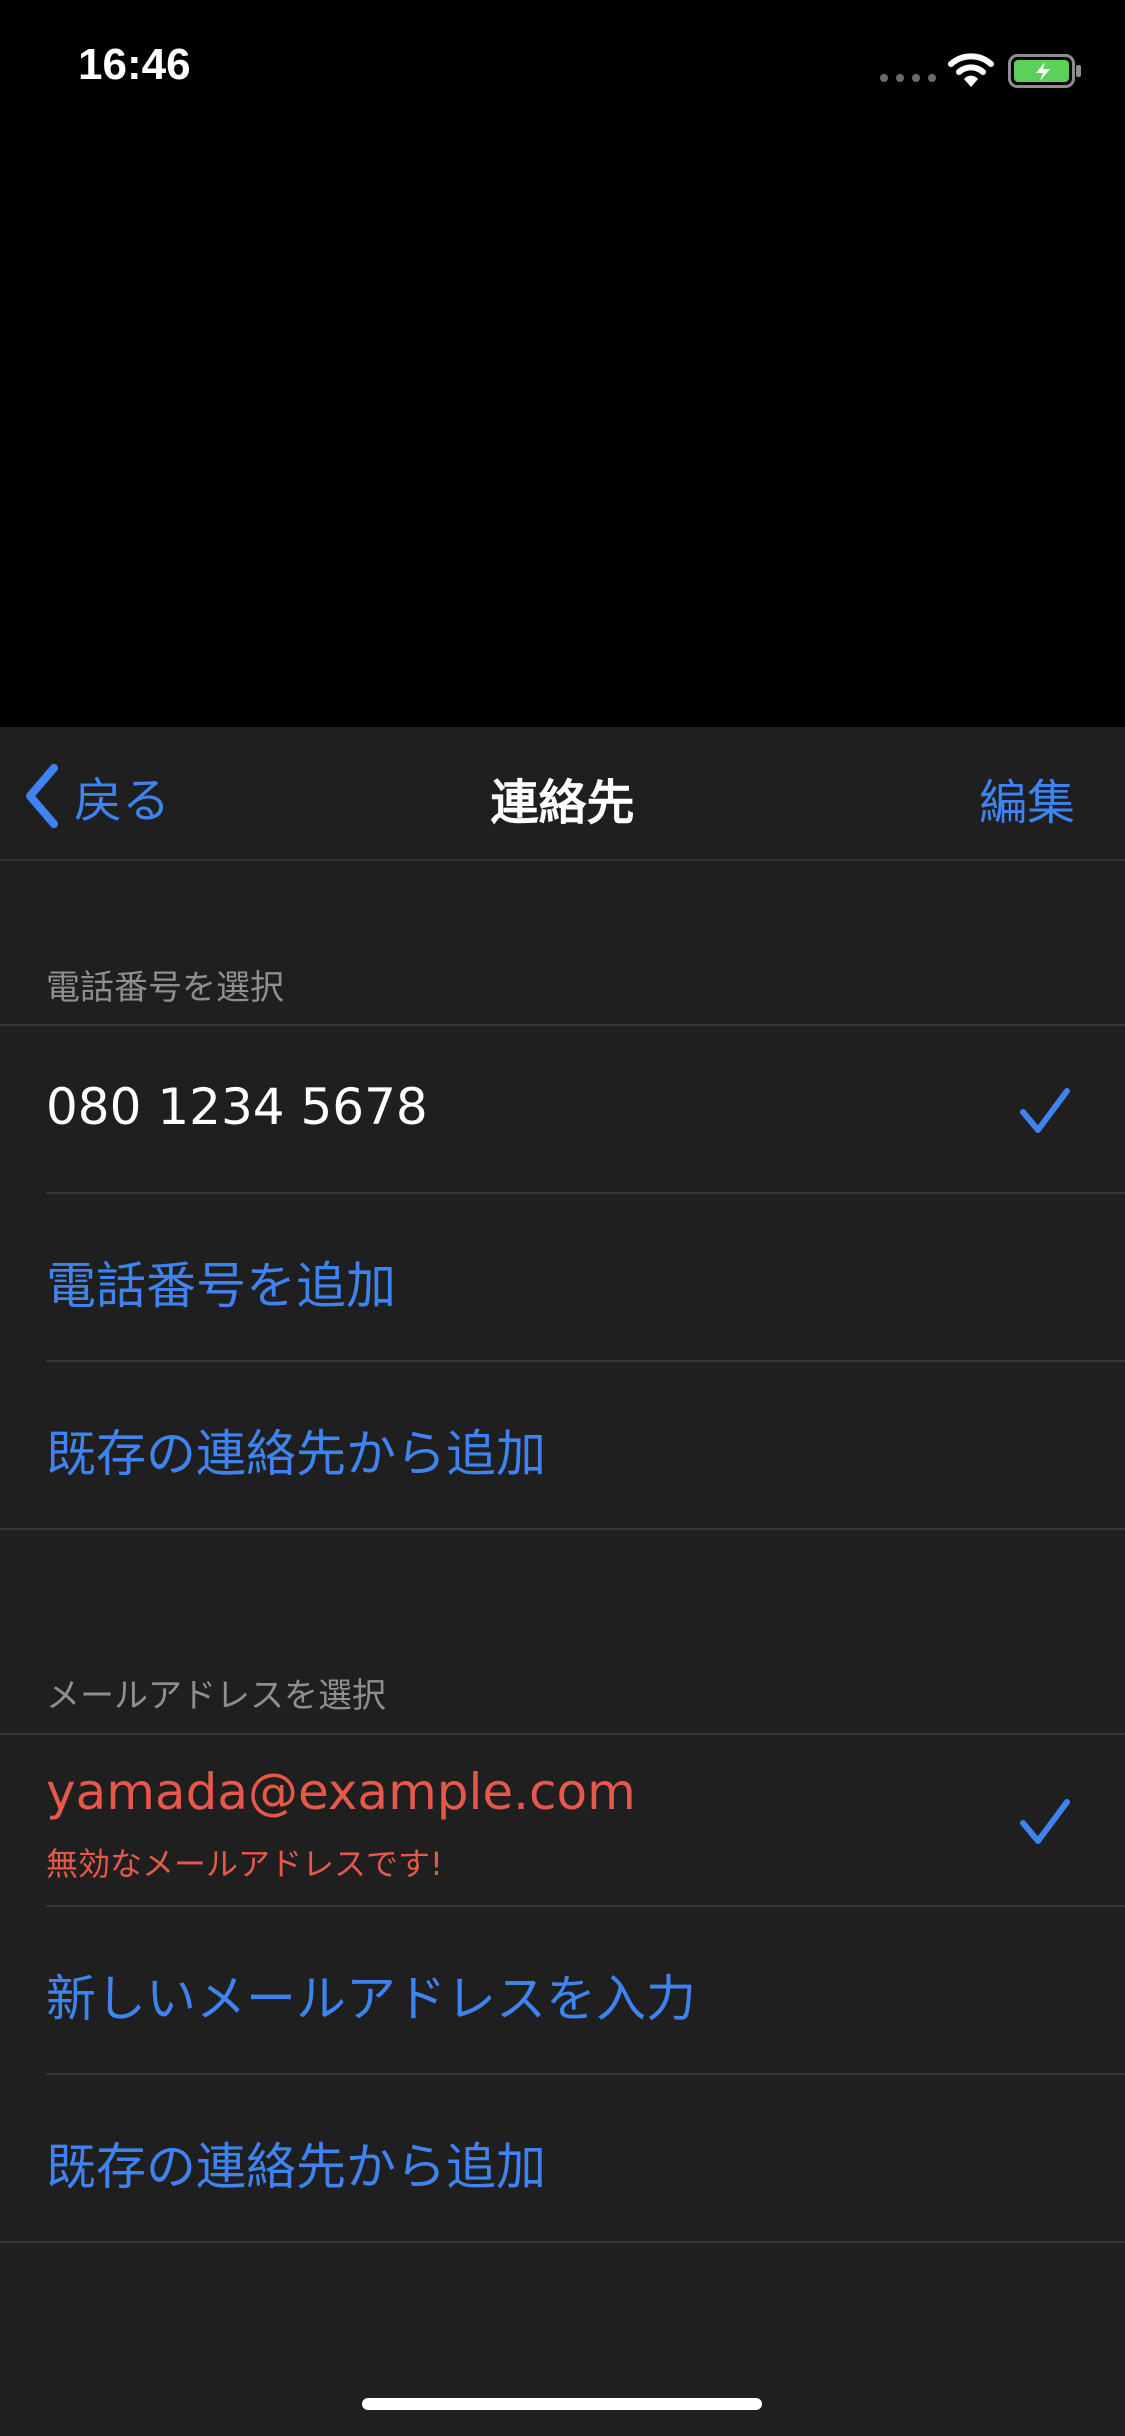  What do you see at coordinates (296, 2167) in the screenshot?
I see `add-email-from-contacts-label: 既存の連絡先から追加` at bounding box center [296, 2167].